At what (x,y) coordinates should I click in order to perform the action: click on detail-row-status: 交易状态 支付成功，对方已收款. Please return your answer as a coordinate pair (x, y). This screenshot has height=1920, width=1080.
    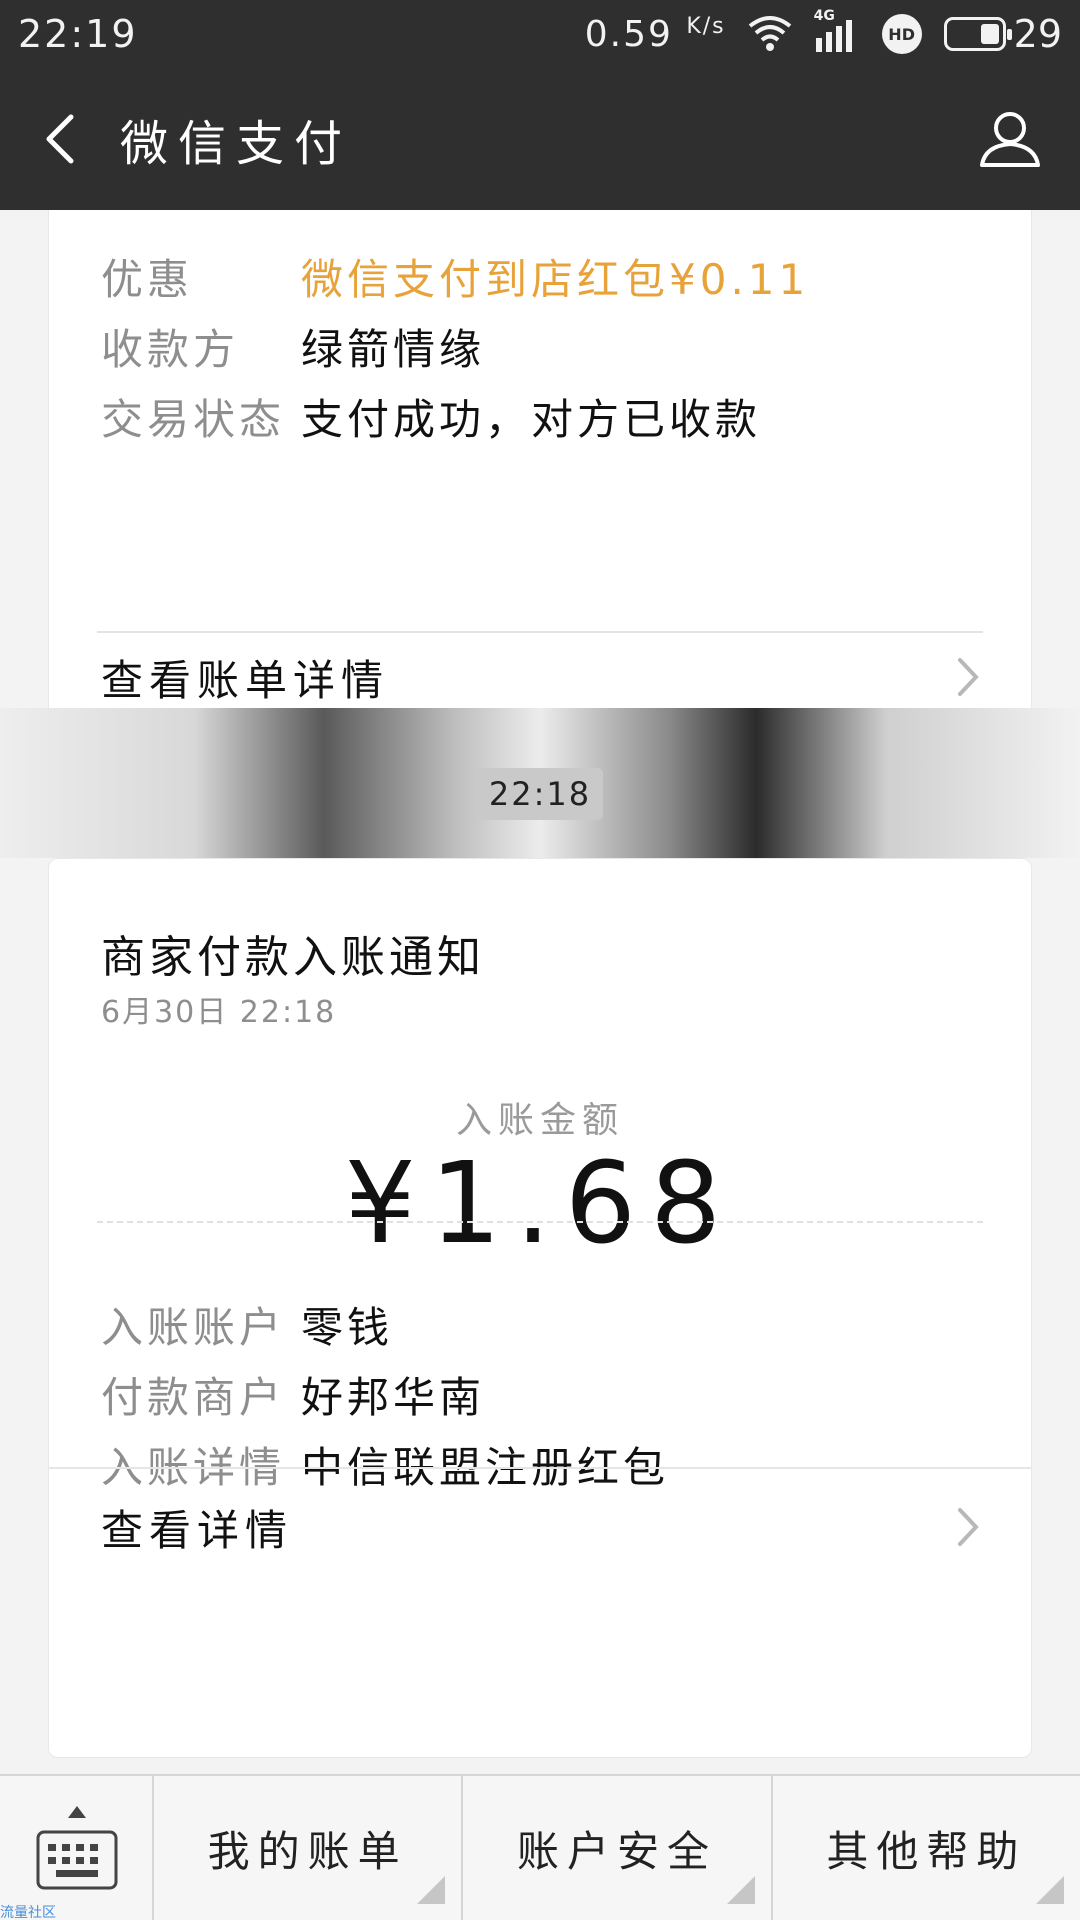
    Looking at the image, I should click on (455, 416).